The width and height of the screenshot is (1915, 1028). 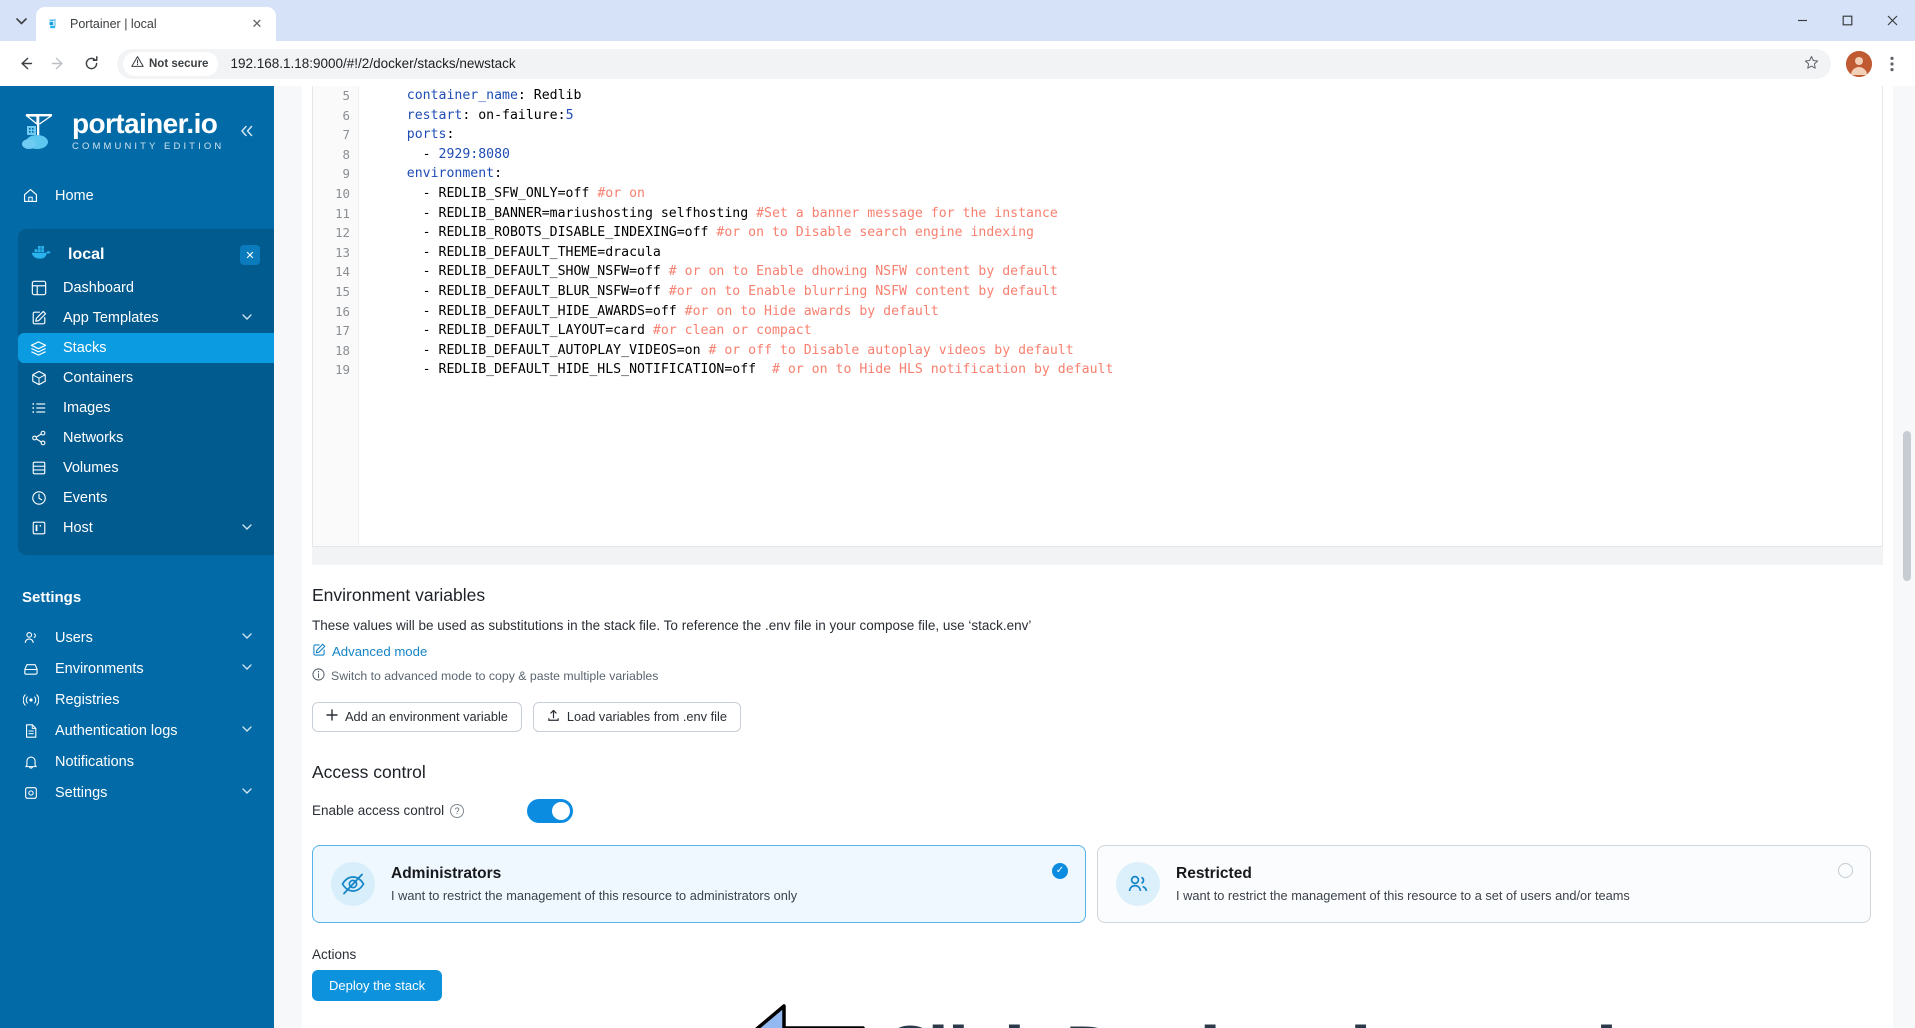 I want to click on bell-icon, so click(x=30, y=761).